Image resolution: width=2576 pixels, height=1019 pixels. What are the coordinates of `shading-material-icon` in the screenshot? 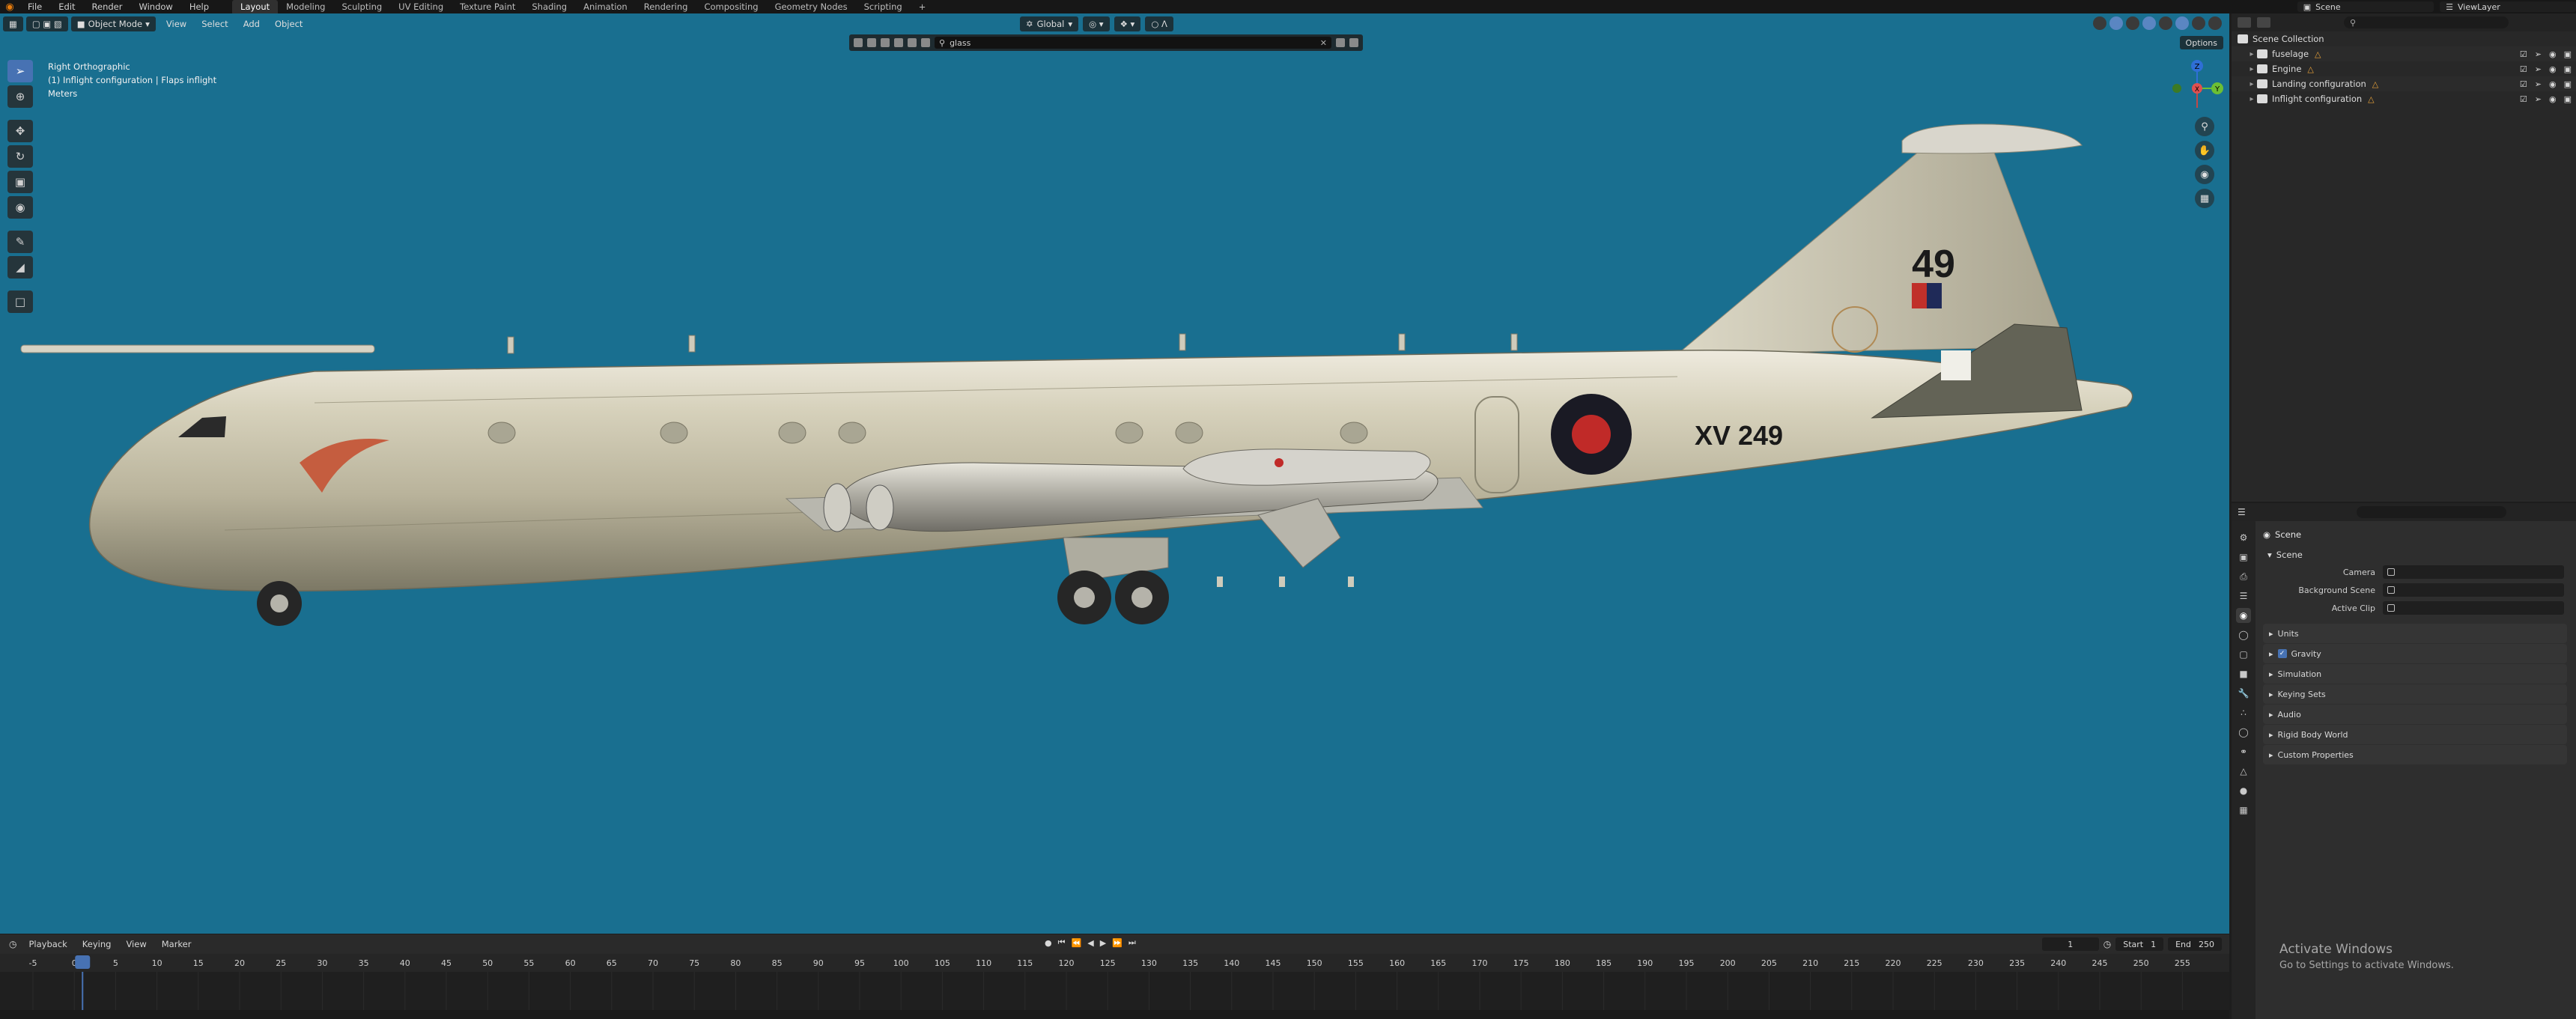 It's located at (2198, 23).